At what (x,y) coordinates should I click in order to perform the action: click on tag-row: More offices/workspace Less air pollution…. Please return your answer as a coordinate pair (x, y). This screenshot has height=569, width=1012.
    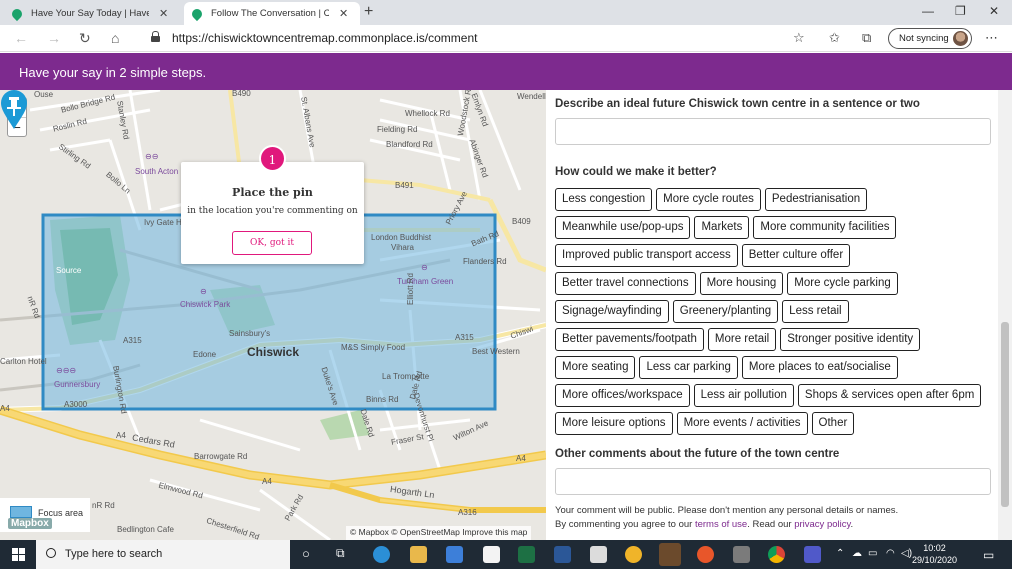
    Looking at the image, I should click on (775, 395).